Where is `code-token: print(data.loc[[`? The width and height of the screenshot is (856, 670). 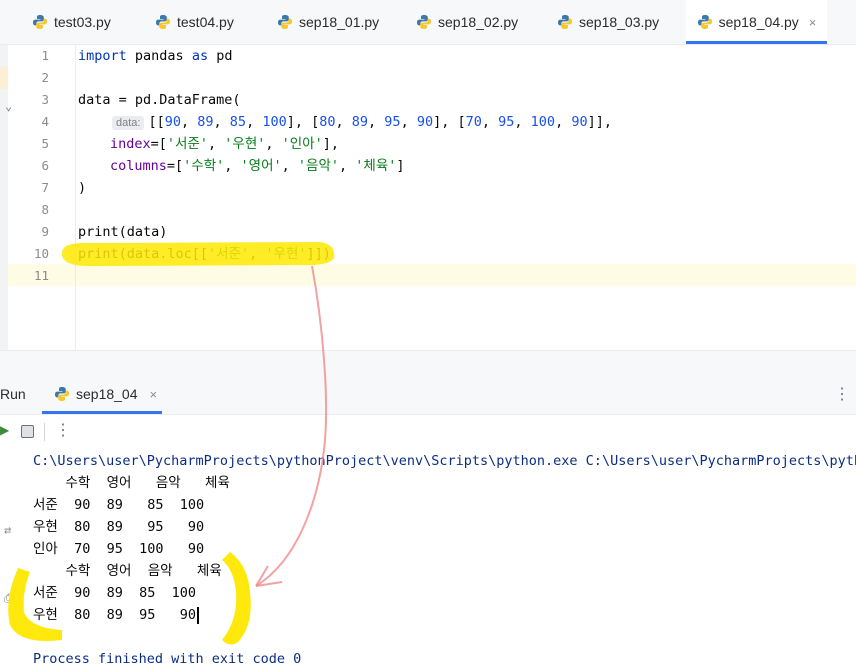
code-token: print(data.loc[[ is located at coordinates (143, 254).